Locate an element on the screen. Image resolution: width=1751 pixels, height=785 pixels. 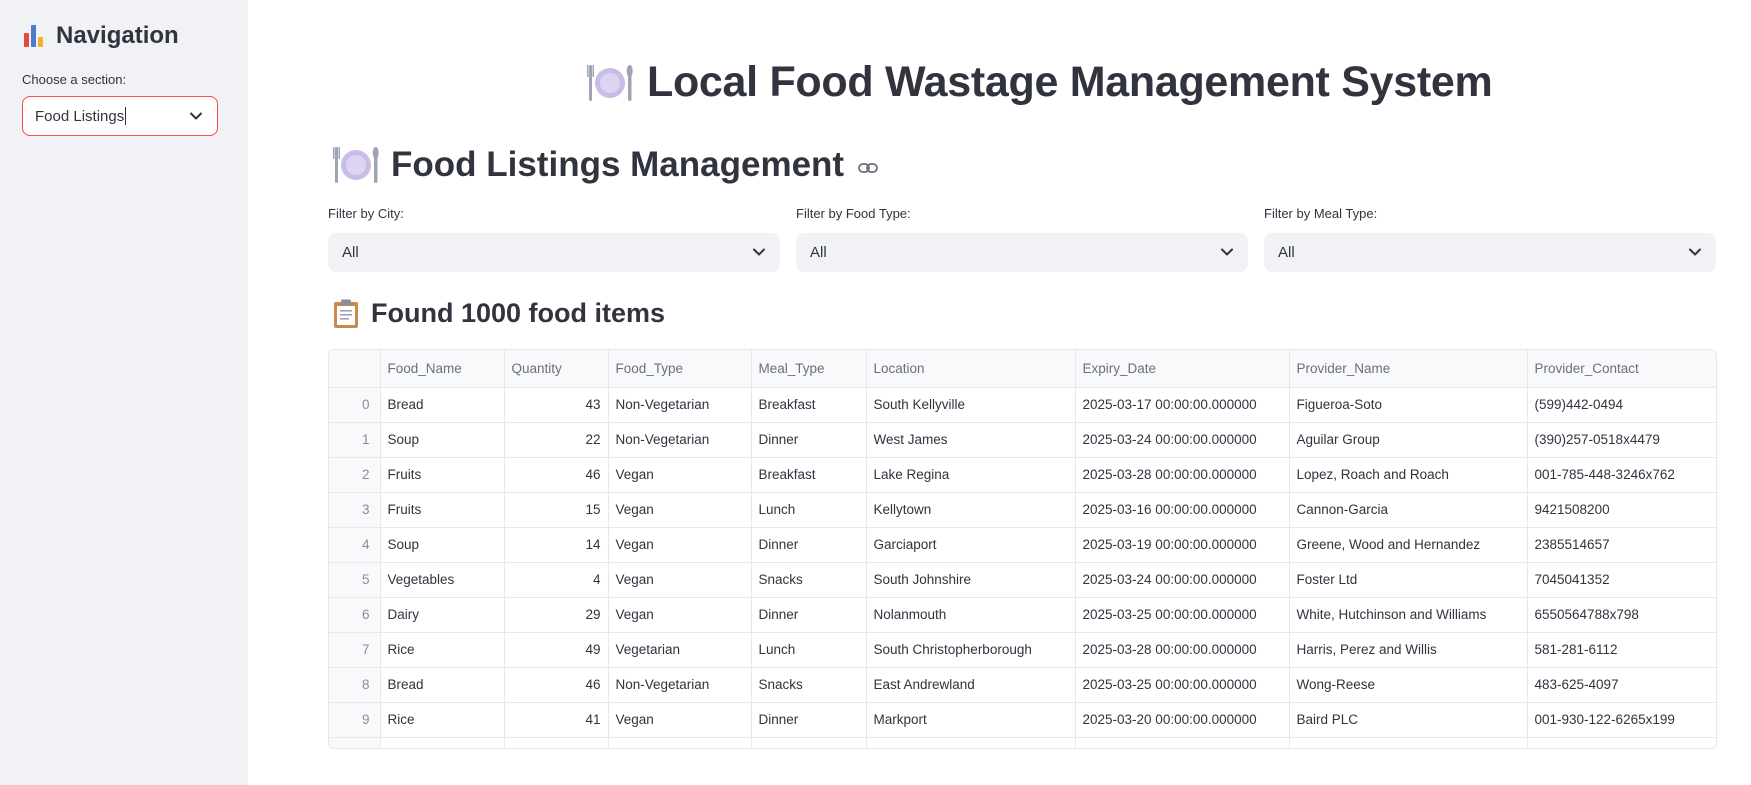
row-index: 2 is located at coordinates (355, 475).